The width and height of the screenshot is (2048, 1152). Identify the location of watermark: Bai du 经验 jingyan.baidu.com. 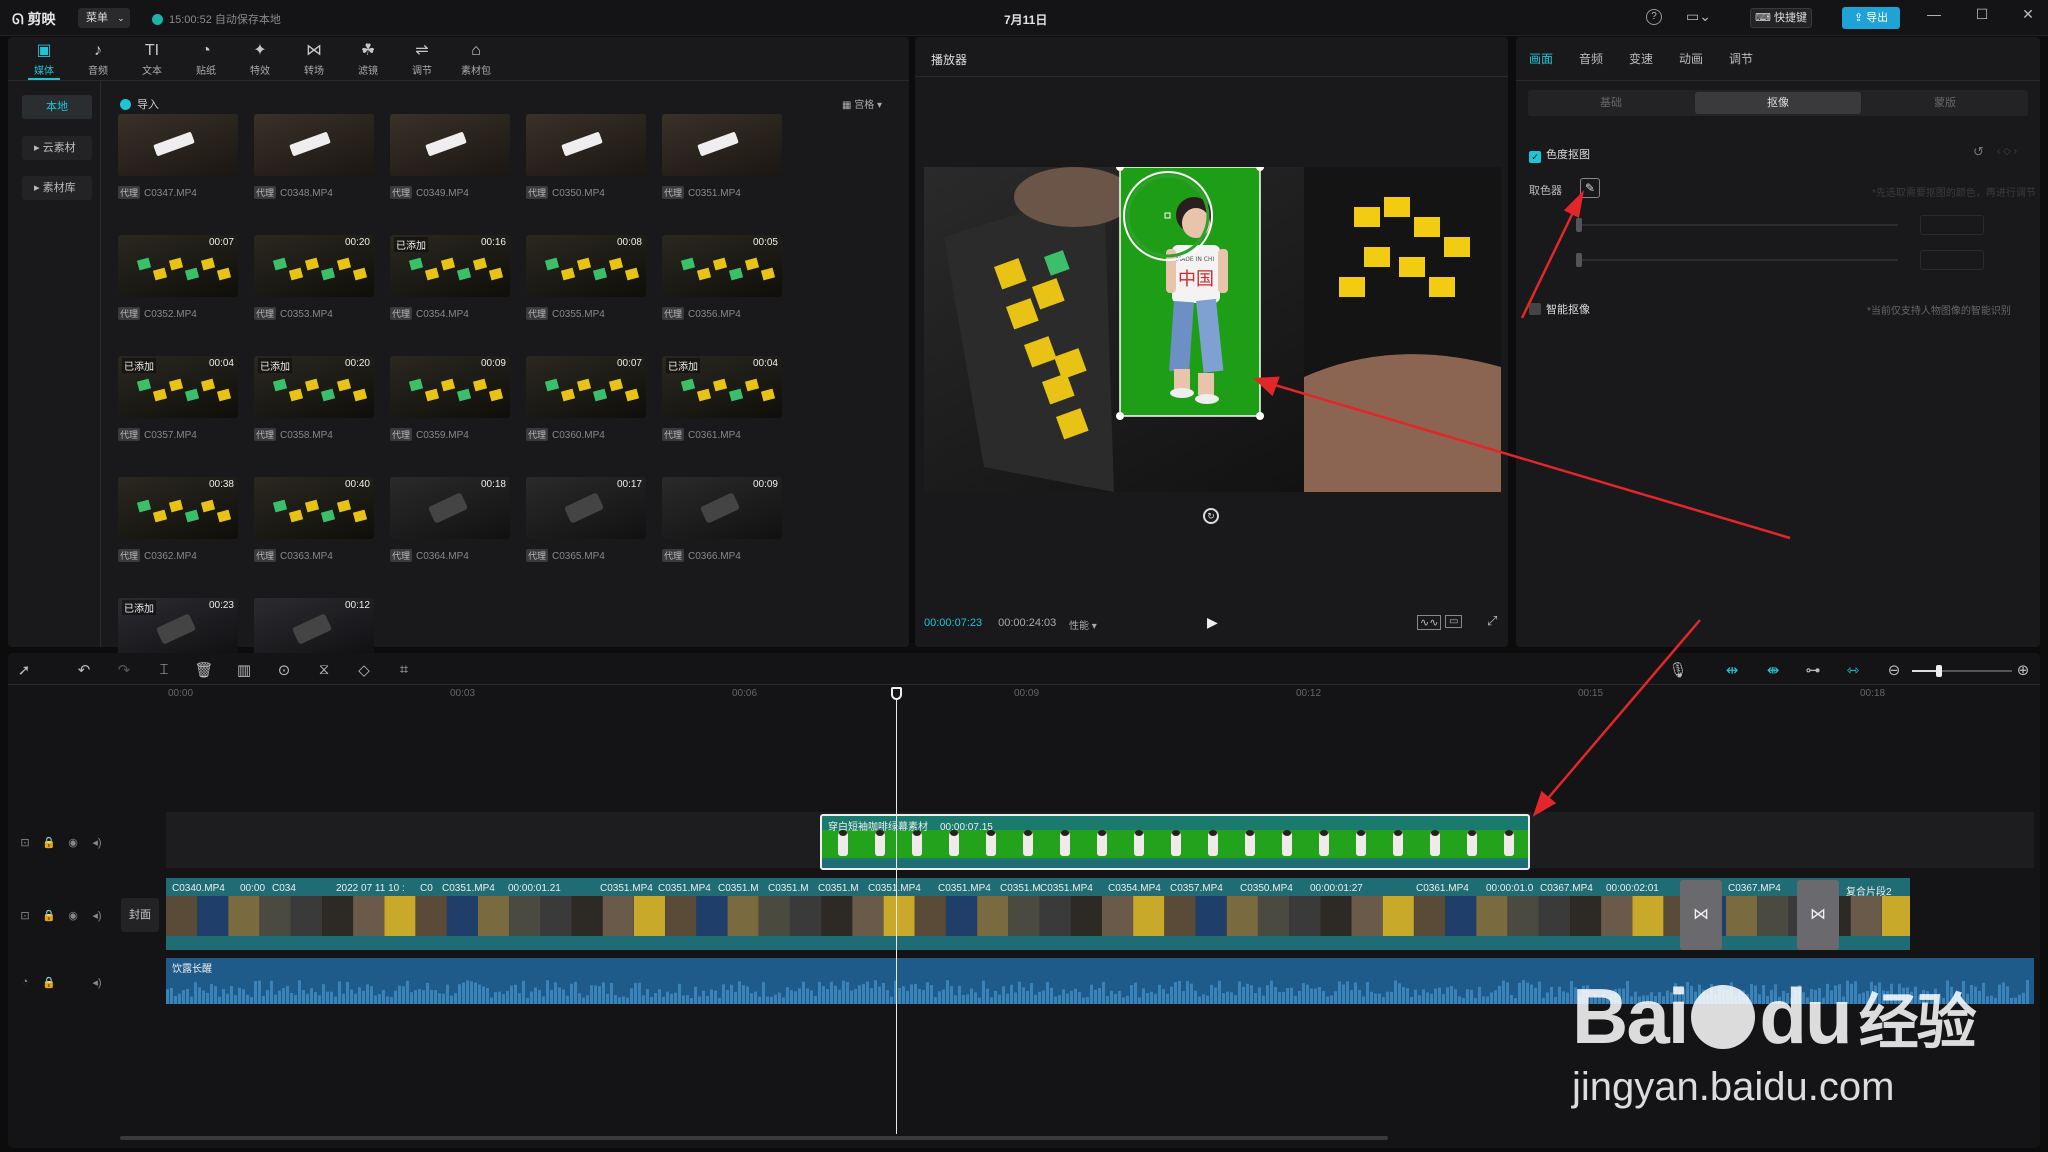
(1774, 1043).